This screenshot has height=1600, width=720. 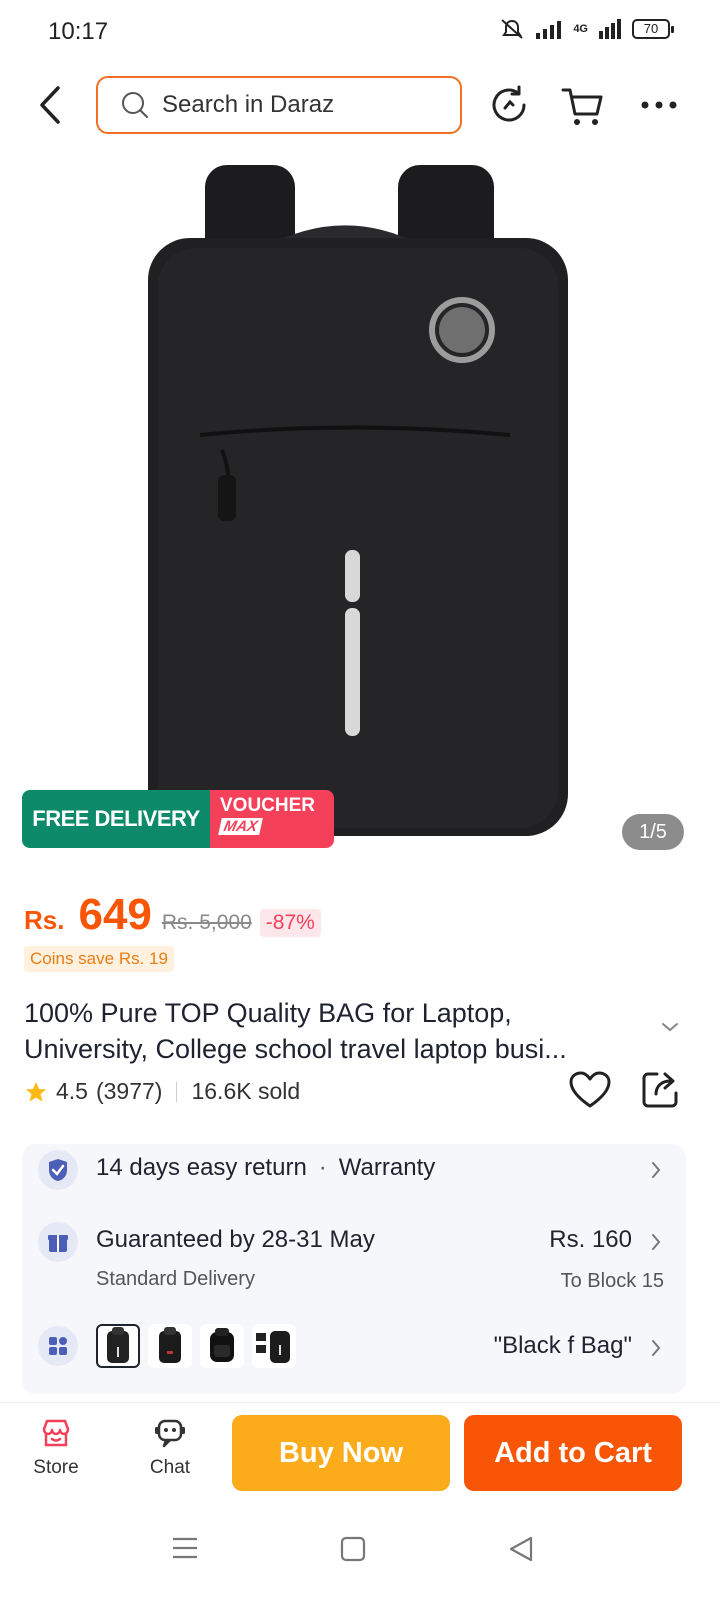 What do you see at coordinates (56, 1467) in the screenshot?
I see `store-label: Store` at bounding box center [56, 1467].